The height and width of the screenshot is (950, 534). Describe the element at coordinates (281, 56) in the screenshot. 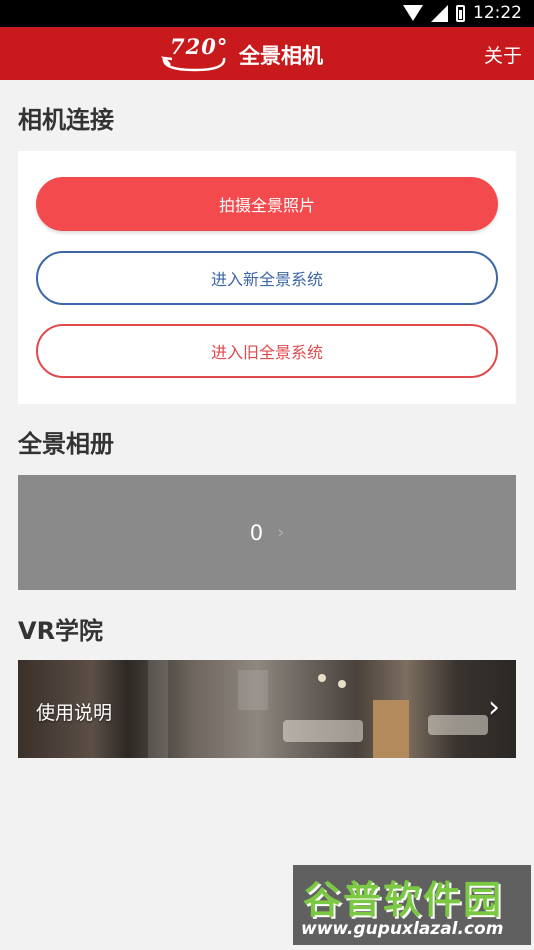

I see `app-title: 全景相机` at that location.